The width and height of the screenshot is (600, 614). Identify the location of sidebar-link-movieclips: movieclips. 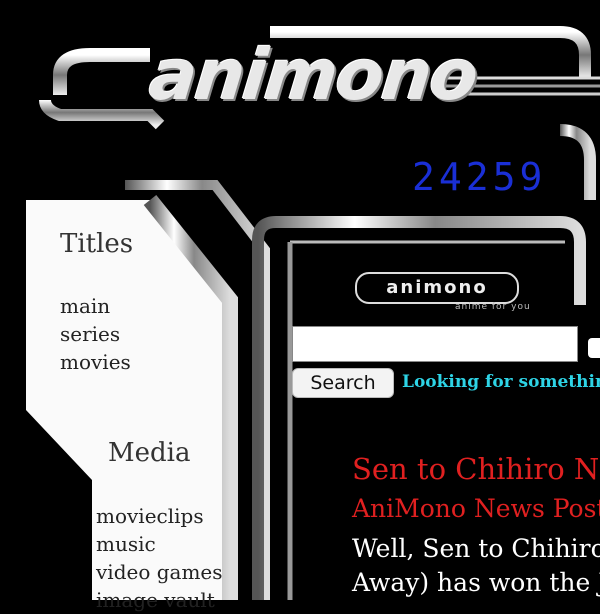
(159, 516).